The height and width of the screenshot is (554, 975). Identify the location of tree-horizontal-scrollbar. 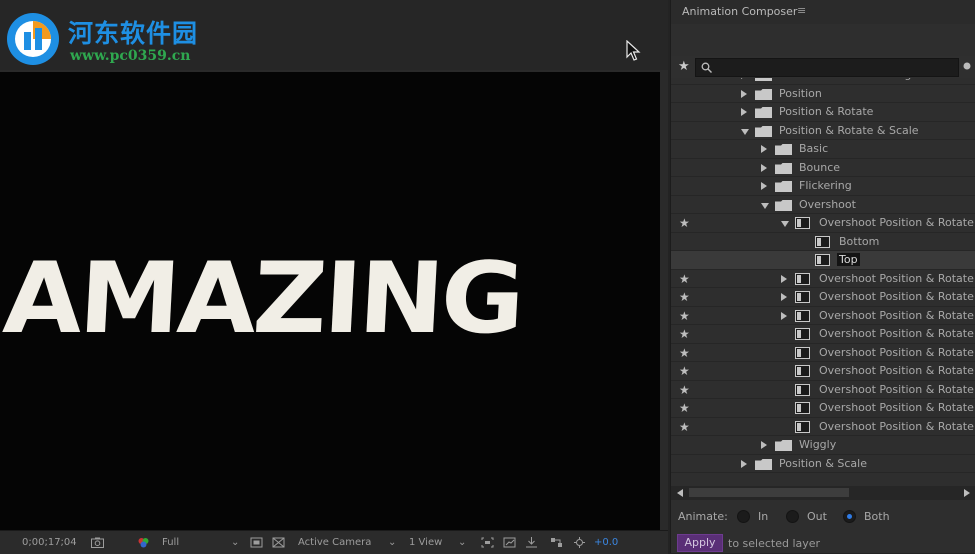
(823, 493).